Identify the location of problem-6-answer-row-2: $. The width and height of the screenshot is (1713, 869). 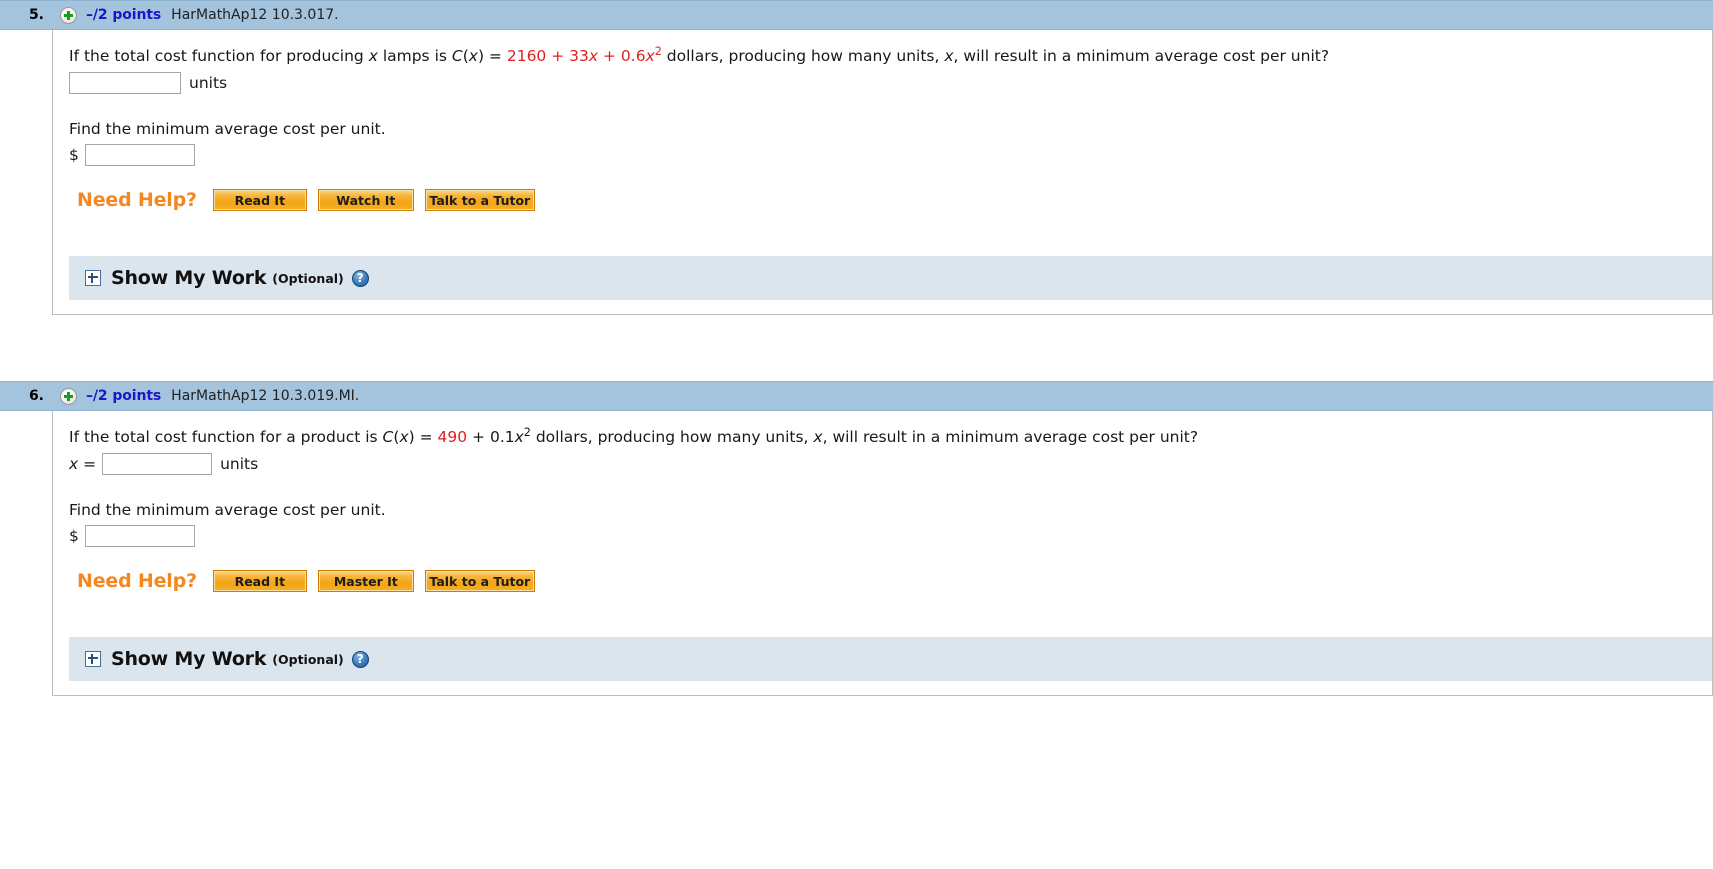
(882, 536).